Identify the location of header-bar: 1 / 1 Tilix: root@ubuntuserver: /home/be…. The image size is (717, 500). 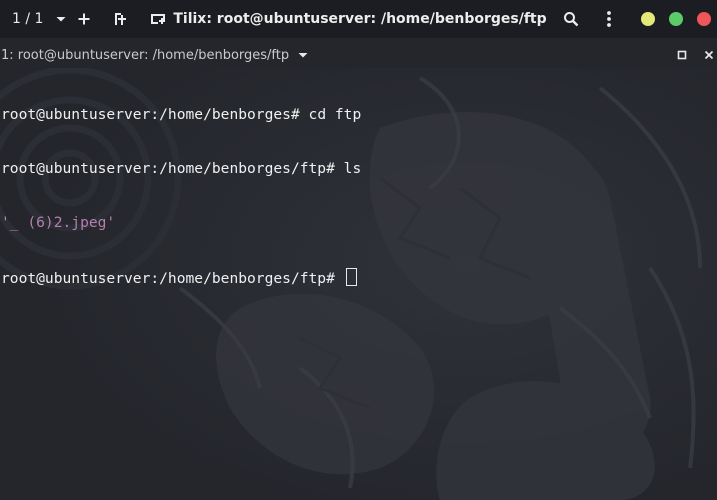
(358, 19).